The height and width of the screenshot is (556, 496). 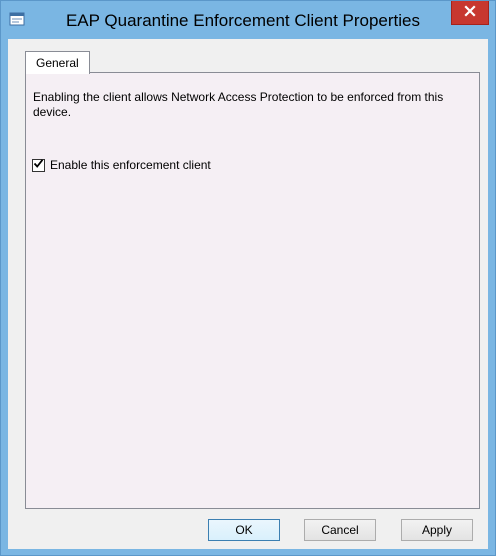 I want to click on apply-button: Apply, so click(x=437, y=530).